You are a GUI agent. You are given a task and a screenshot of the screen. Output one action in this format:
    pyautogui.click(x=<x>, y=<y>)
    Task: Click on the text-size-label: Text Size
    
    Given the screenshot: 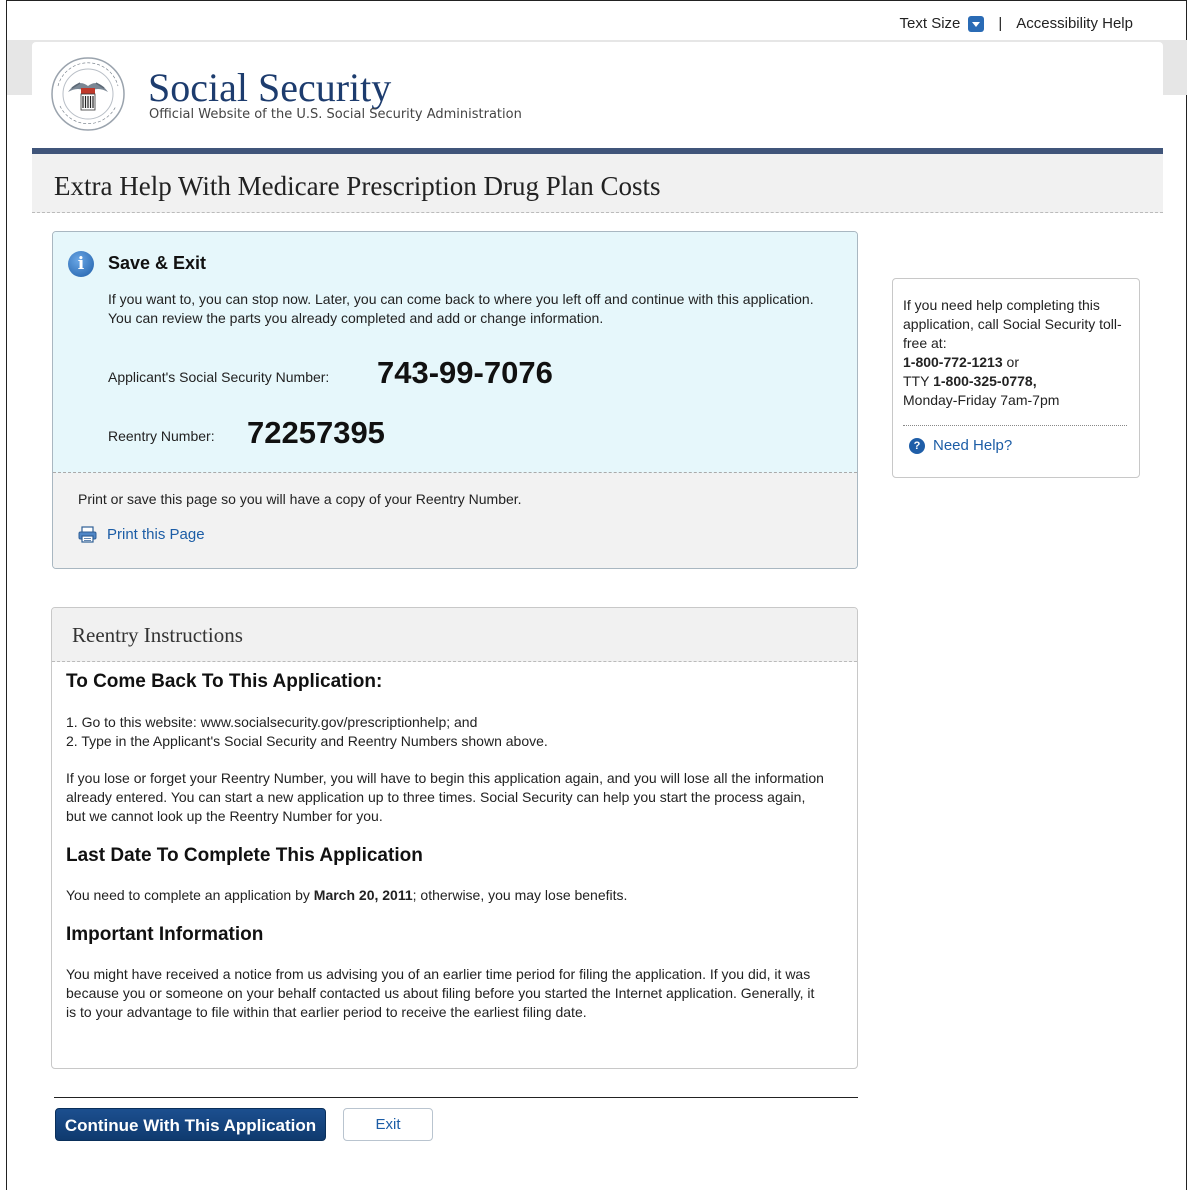 What is the action you would take?
    pyautogui.click(x=930, y=23)
    